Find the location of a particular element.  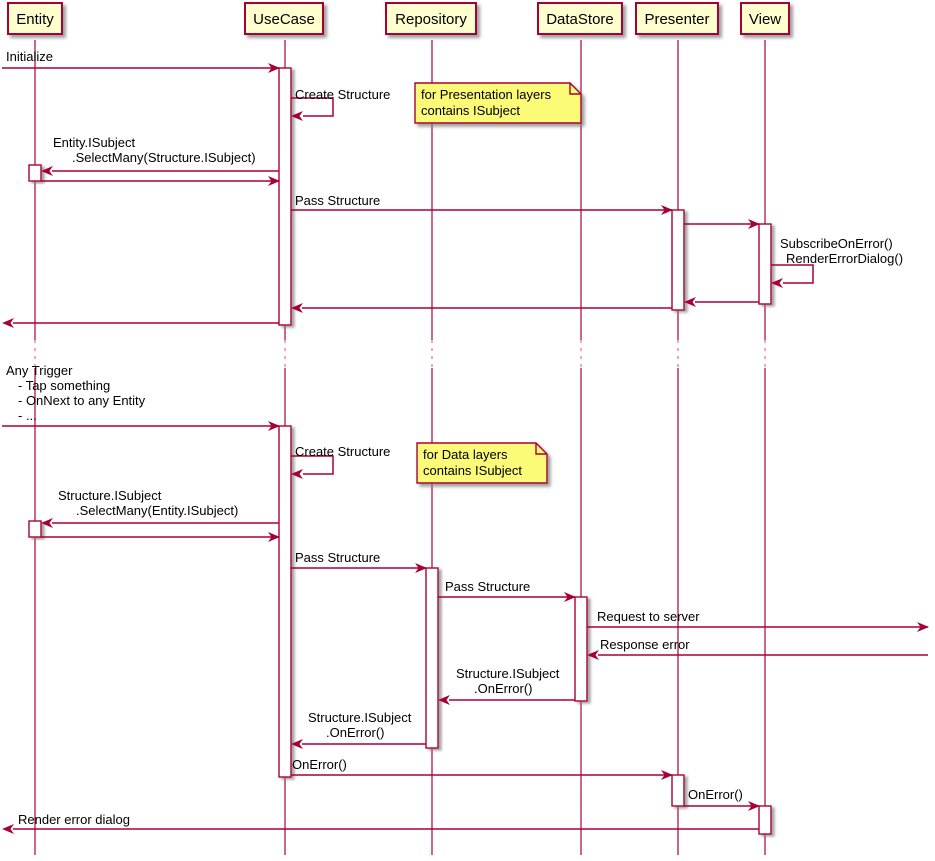

message-m2: Create Structure is located at coordinates (340, 104).